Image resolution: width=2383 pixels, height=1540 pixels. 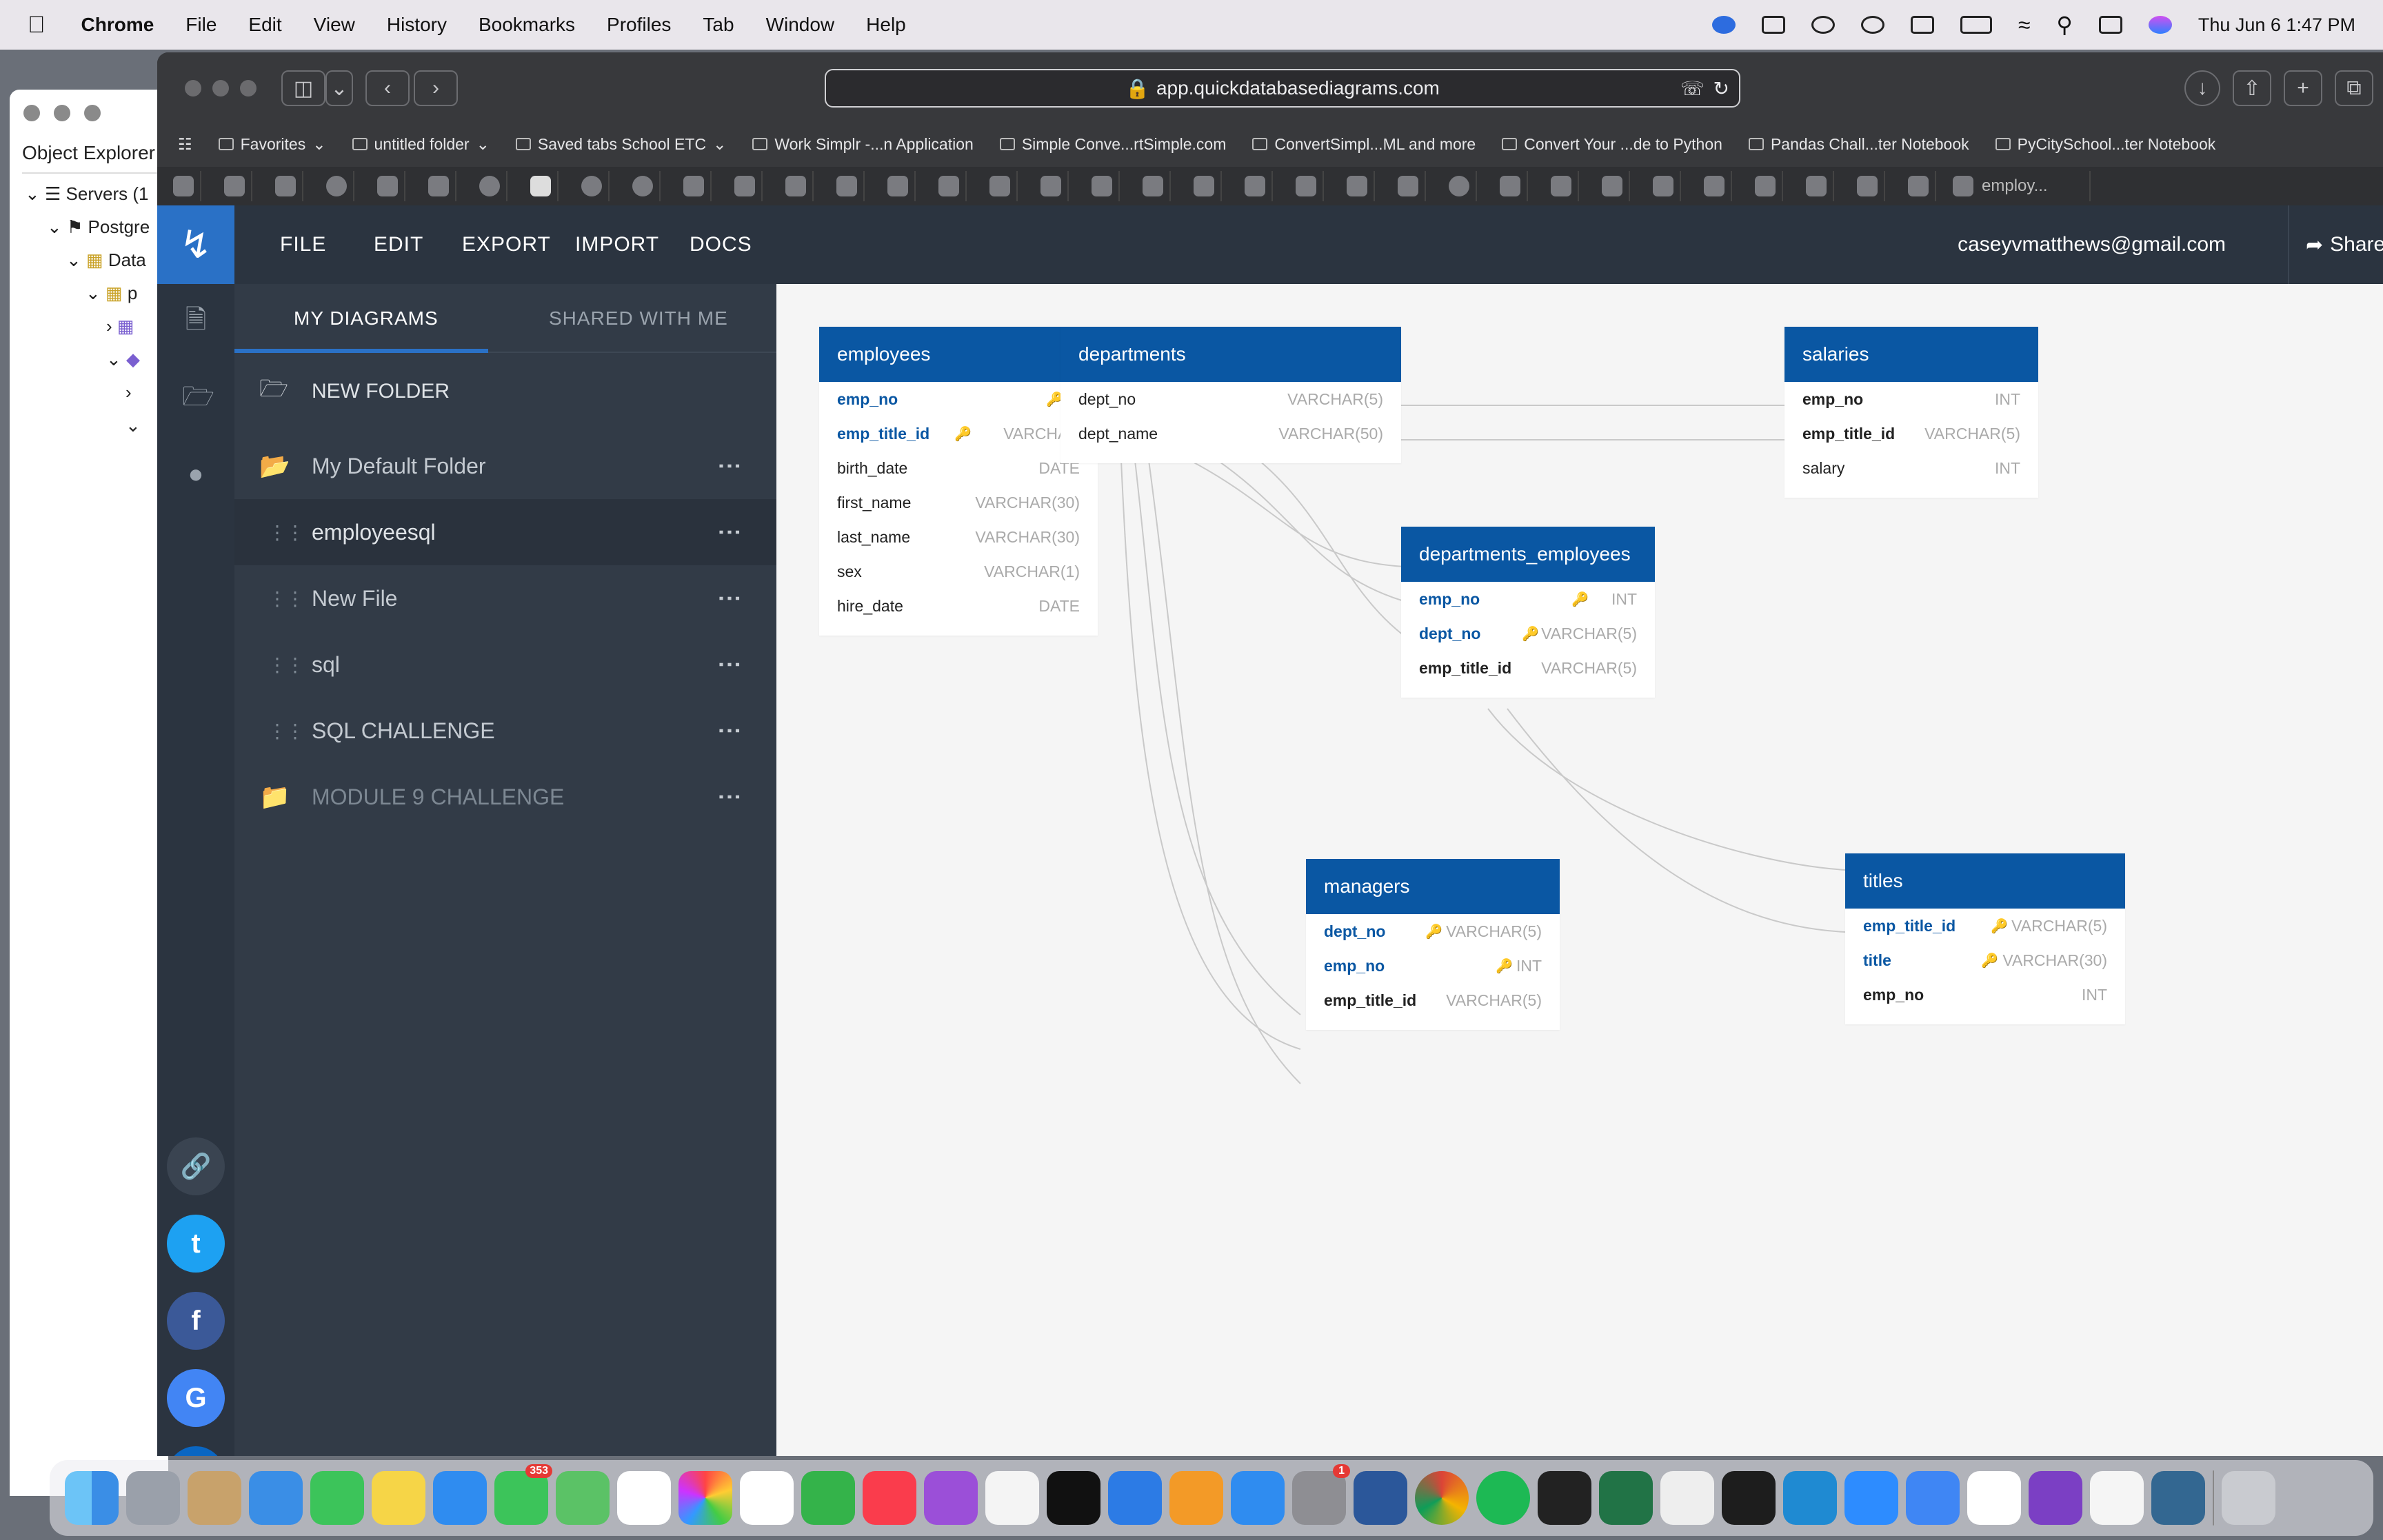 What do you see at coordinates (1810, 1498) in the screenshot?
I see `vscode-icon` at bounding box center [1810, 1498].